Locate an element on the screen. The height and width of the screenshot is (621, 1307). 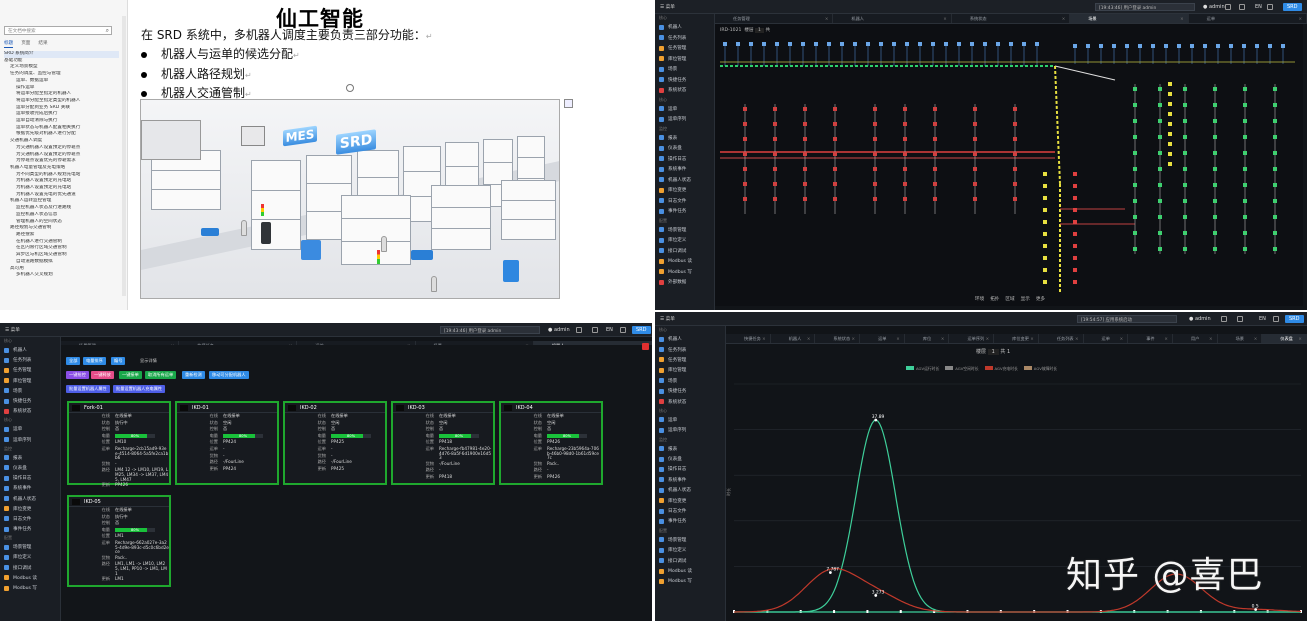
logout-icon is located at coordinates (1224, 319).